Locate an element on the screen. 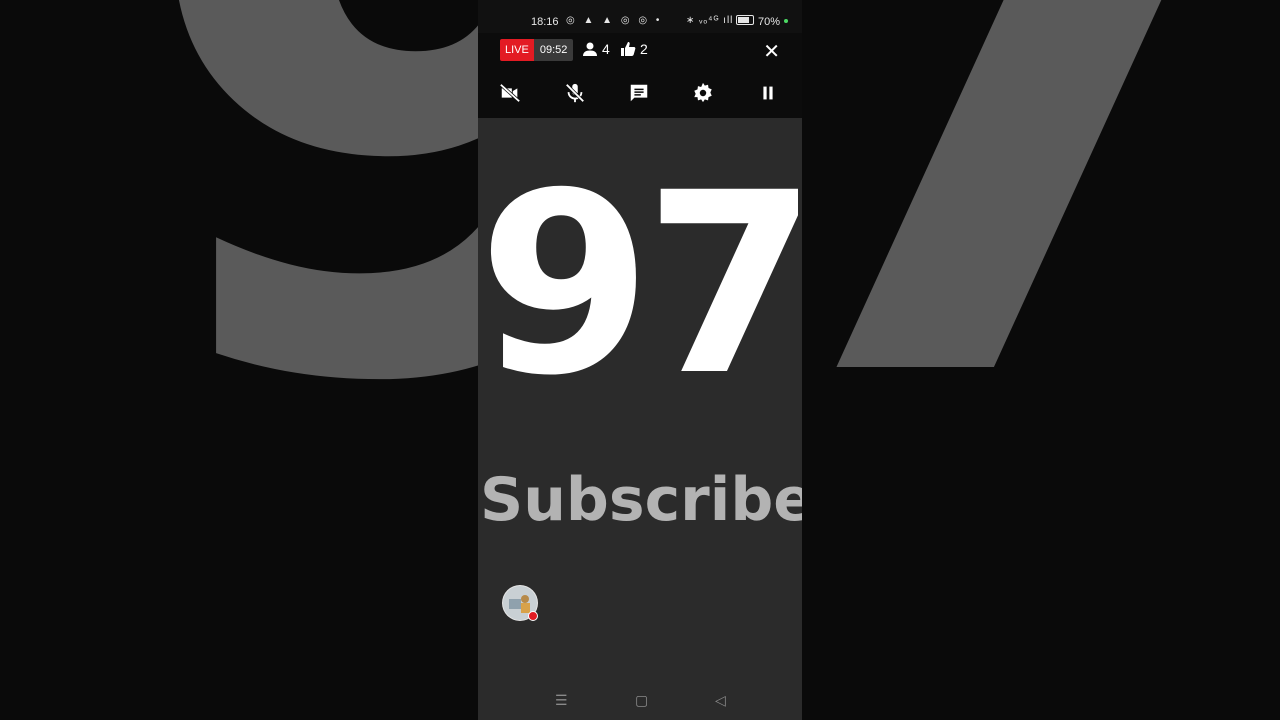 The height and width of the screenshot is (720, 1280). live-indicator-icon is located at coordinates (533, 616).